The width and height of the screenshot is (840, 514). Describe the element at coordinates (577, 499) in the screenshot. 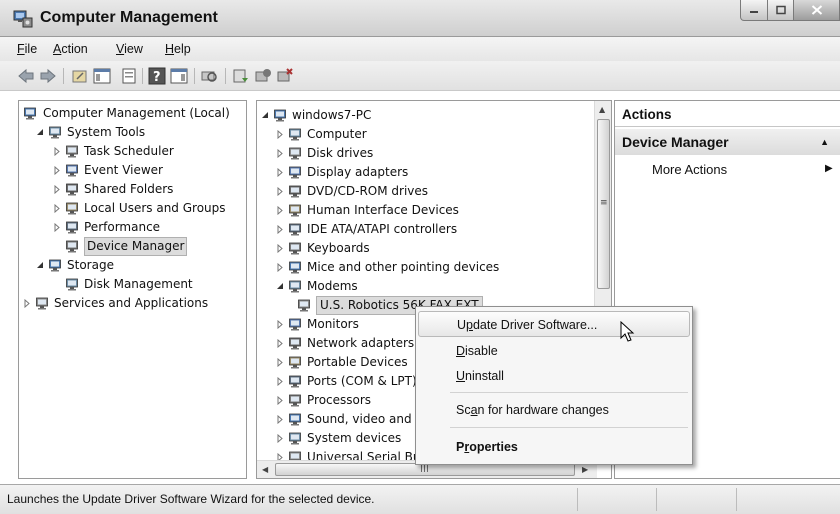

I see `status-divider` at that location.